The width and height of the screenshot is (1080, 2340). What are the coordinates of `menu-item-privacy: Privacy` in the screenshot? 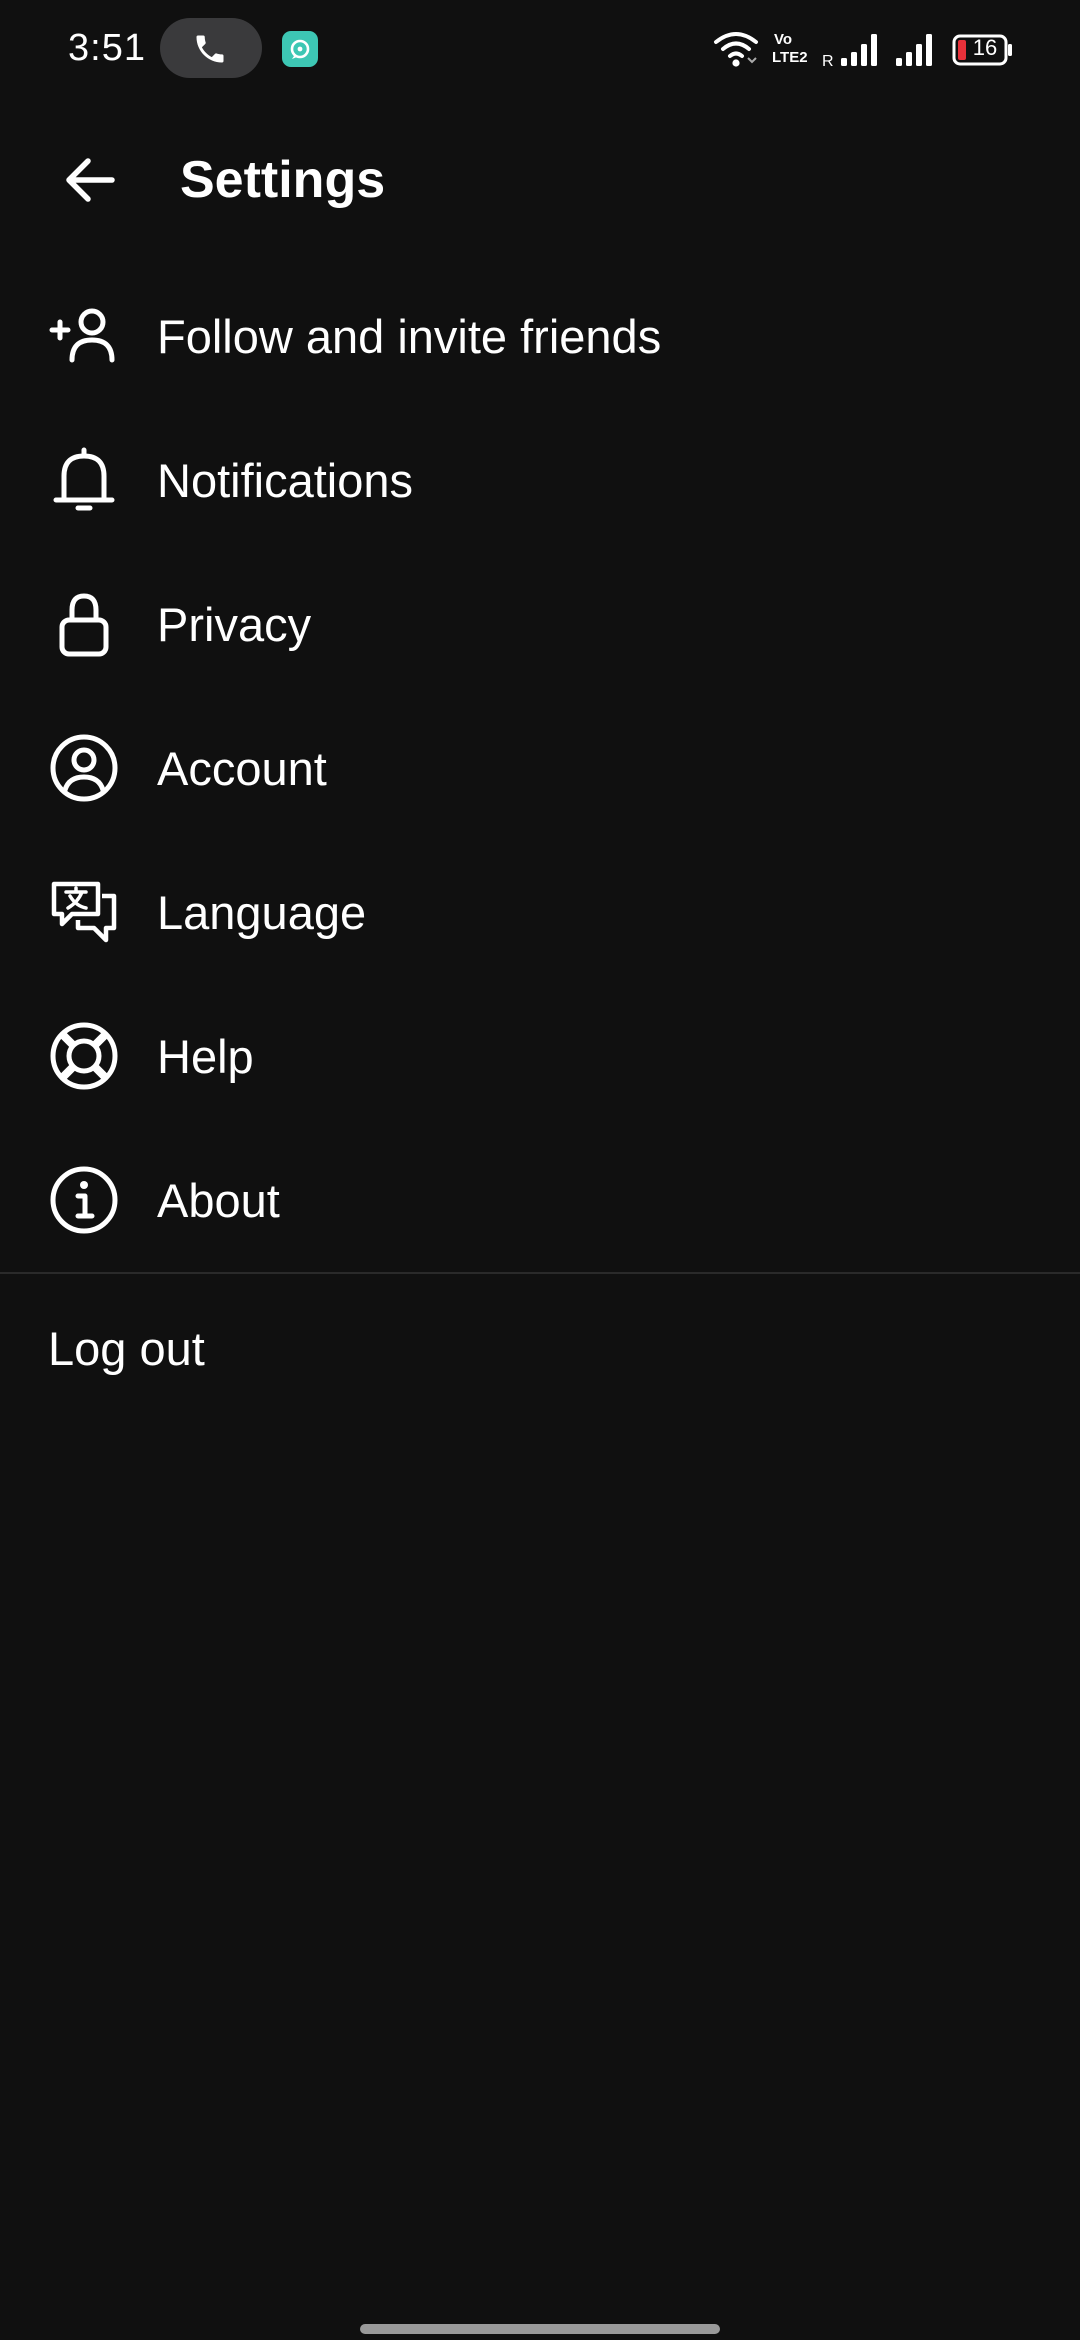 It's located at (540, 624).